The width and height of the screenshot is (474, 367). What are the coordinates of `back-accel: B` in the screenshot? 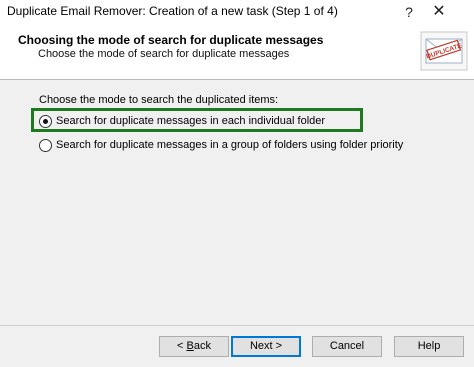 It's located at (190, 346).